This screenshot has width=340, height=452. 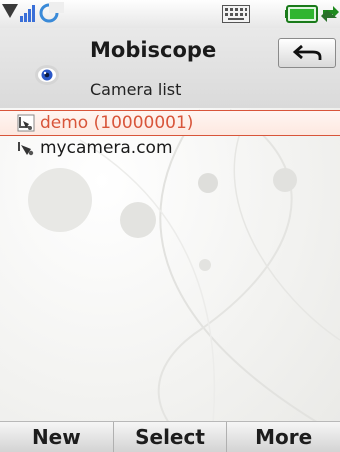 I want to click on status-bar, so click(x=170, y=14).